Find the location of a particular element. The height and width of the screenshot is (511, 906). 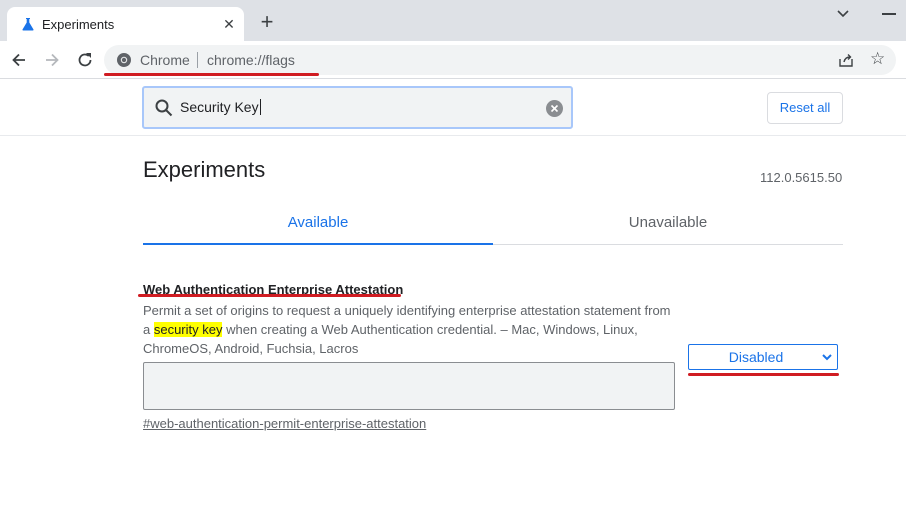

omnibox: Chrome chrome://flags ☆ is located at coordinates (500, 60).